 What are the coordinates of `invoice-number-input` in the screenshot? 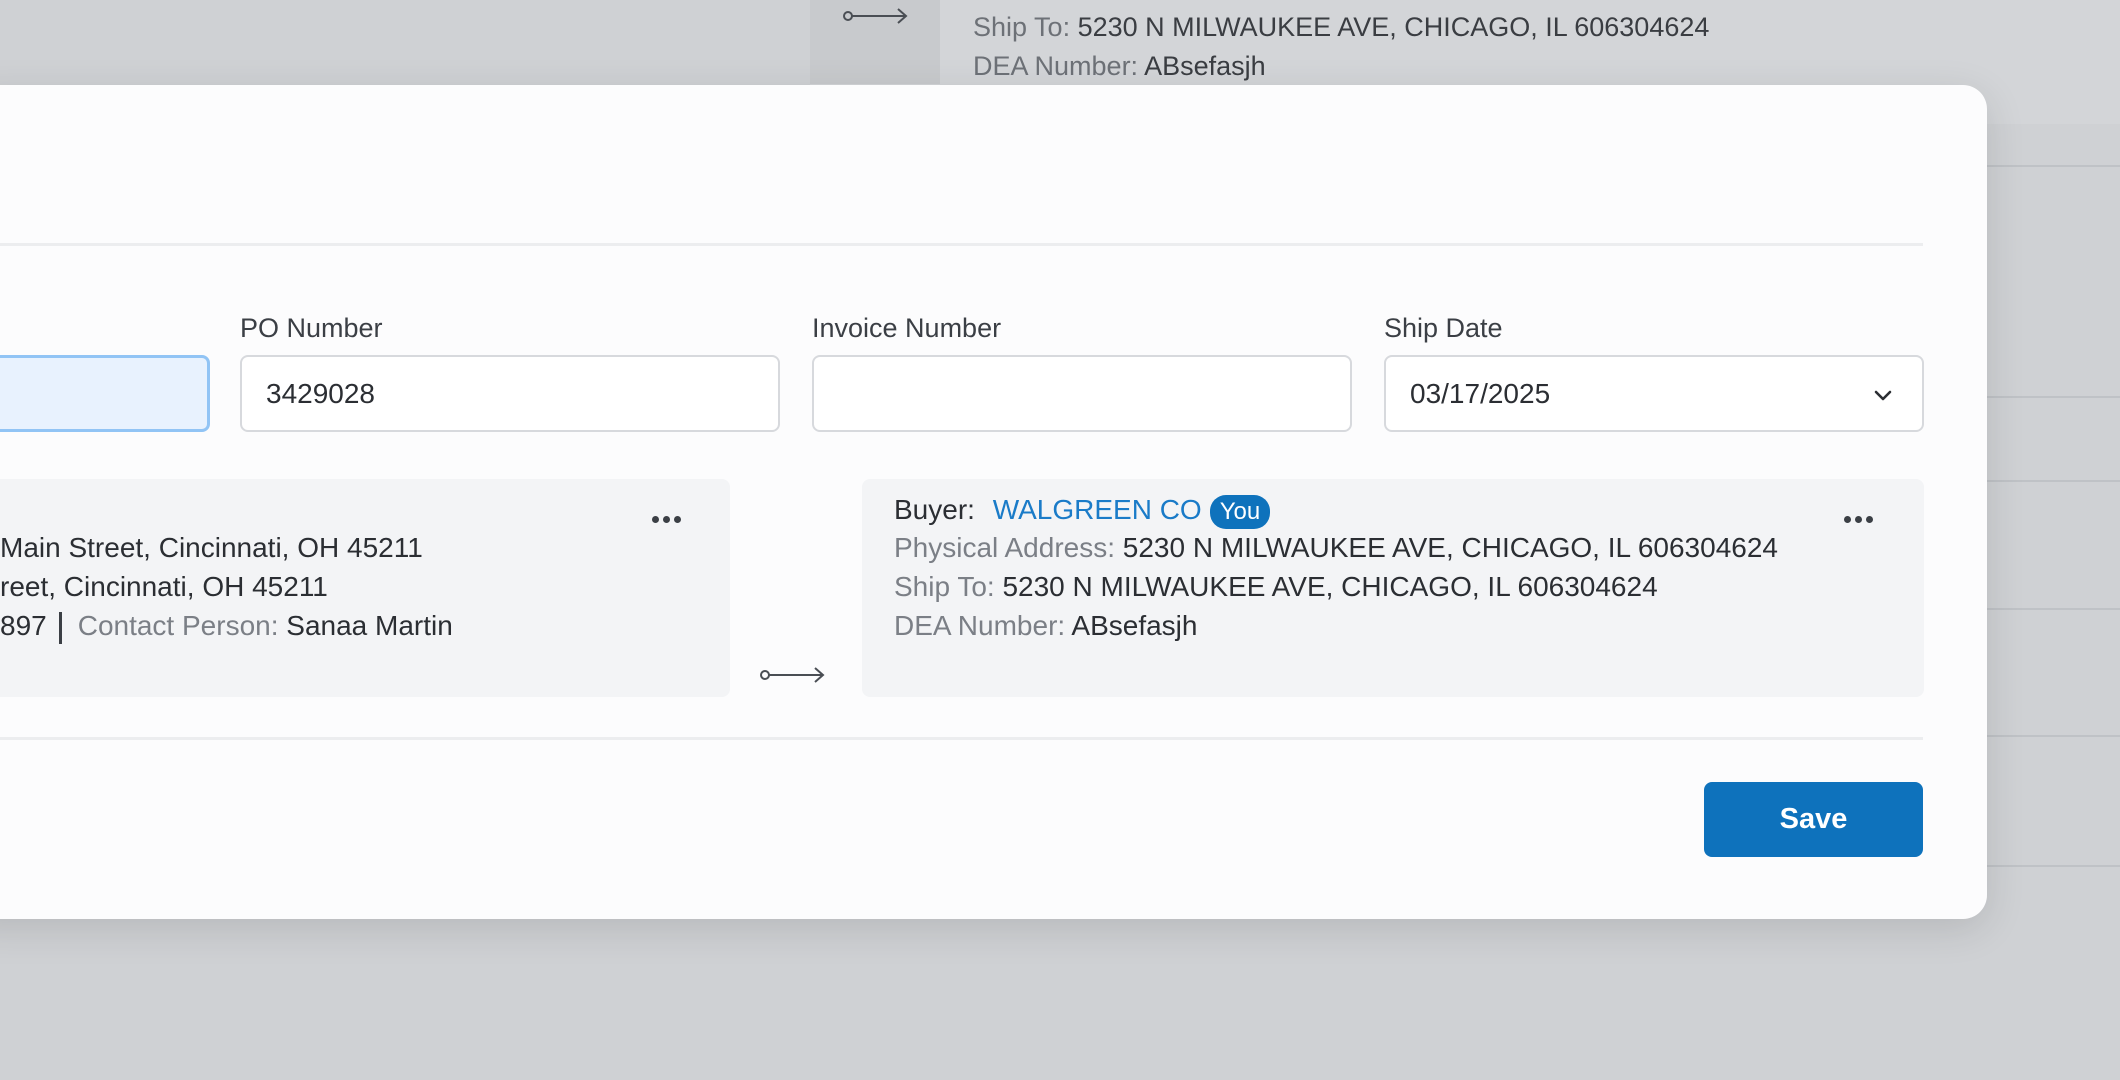 It's located at (1082, 393).